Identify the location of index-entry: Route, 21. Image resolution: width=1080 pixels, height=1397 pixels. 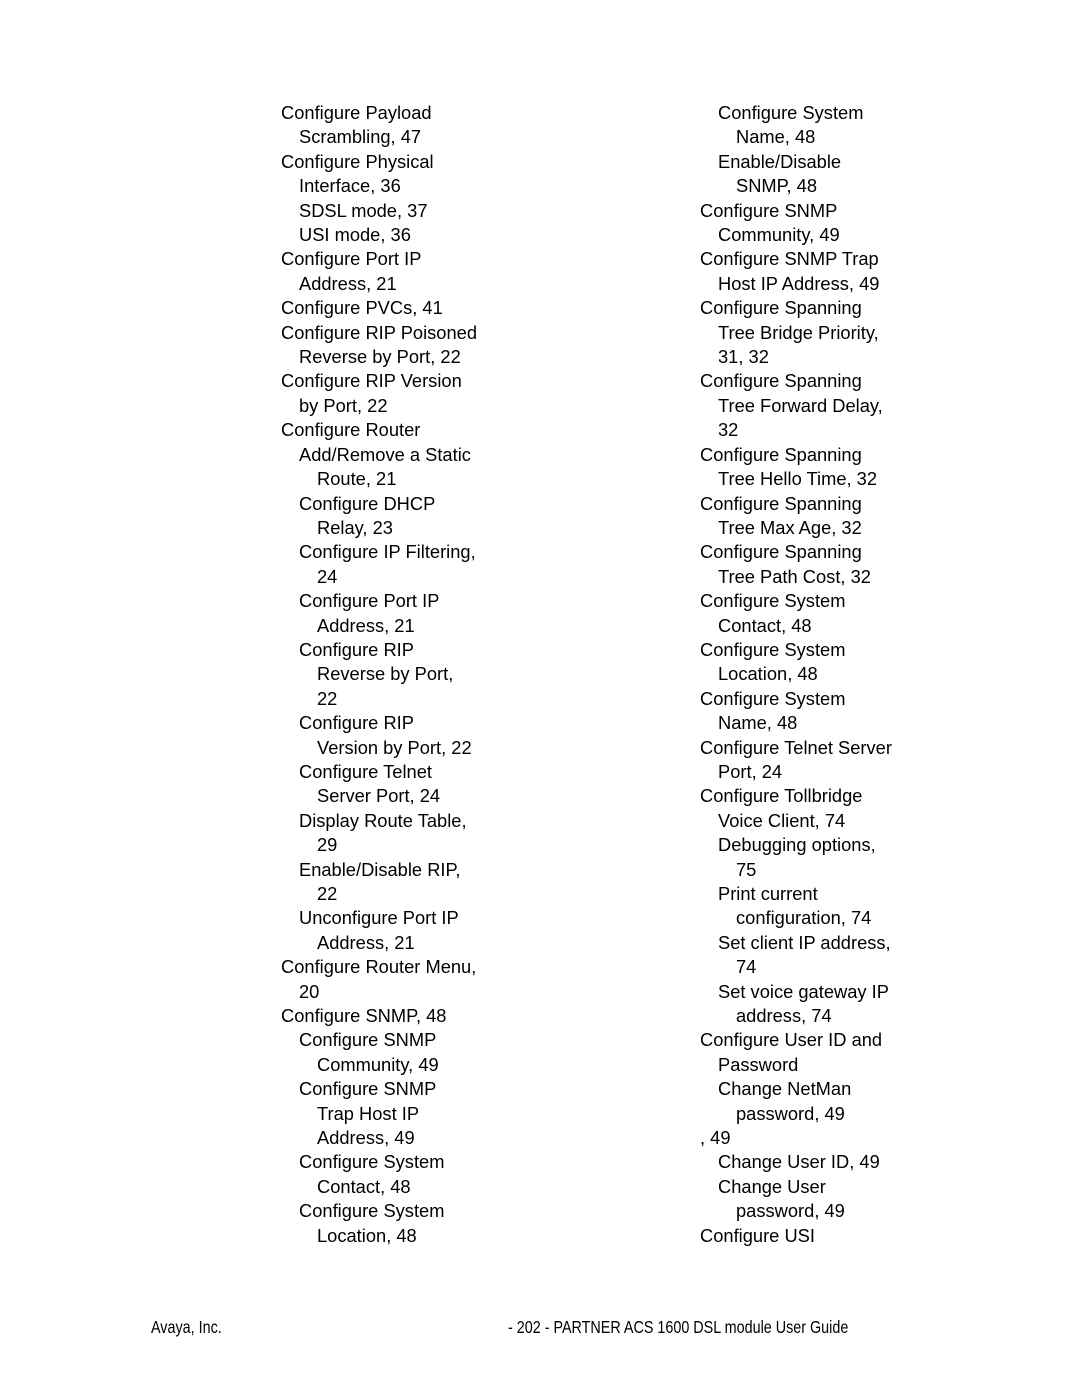
(357, 479).